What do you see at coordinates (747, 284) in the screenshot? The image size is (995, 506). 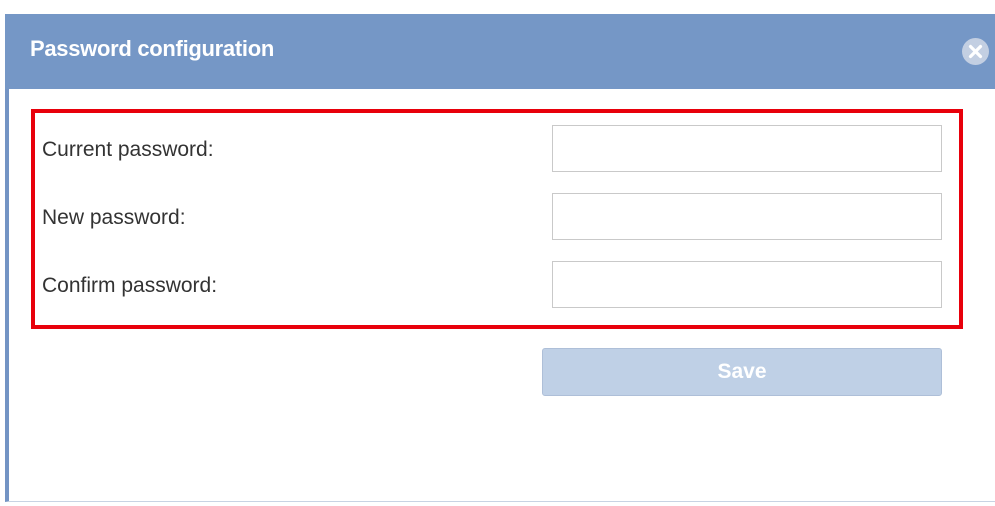 I see `confirm-password-input` at bounding box center [747, 284].